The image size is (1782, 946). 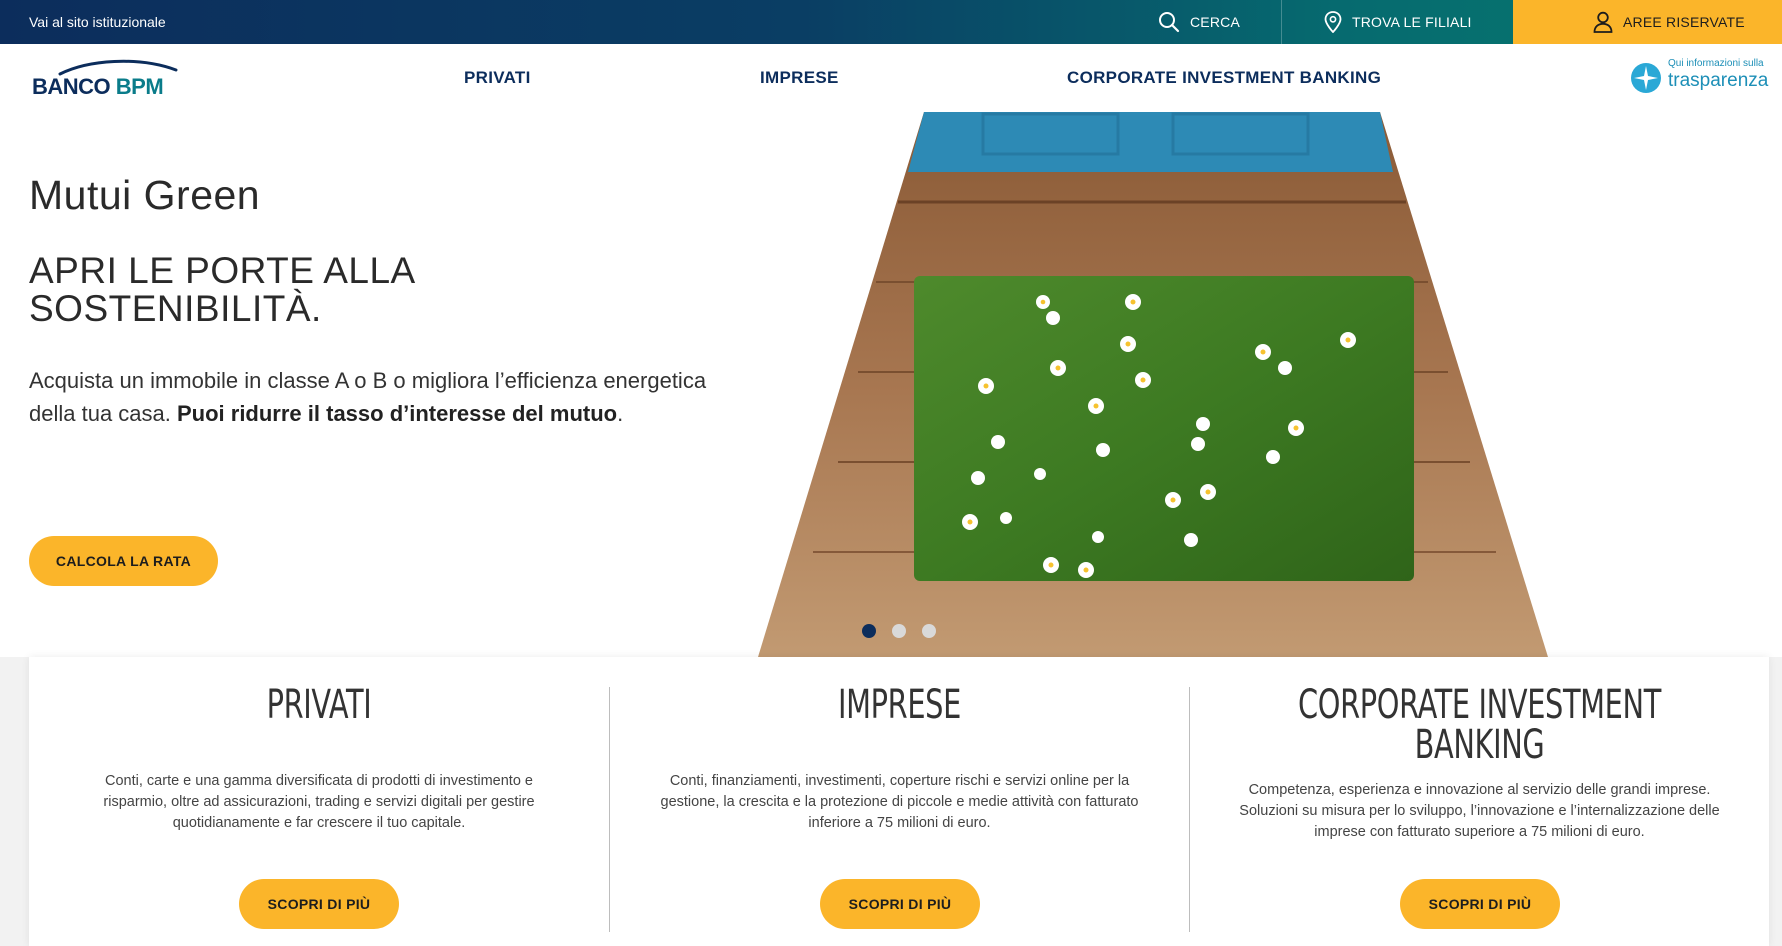 What do you see at coordinates (222, 270) in the screenshot?
I see `hero-subtitle-line1: APRI LE PORTE ALLA` at bounding box center [222, 270].